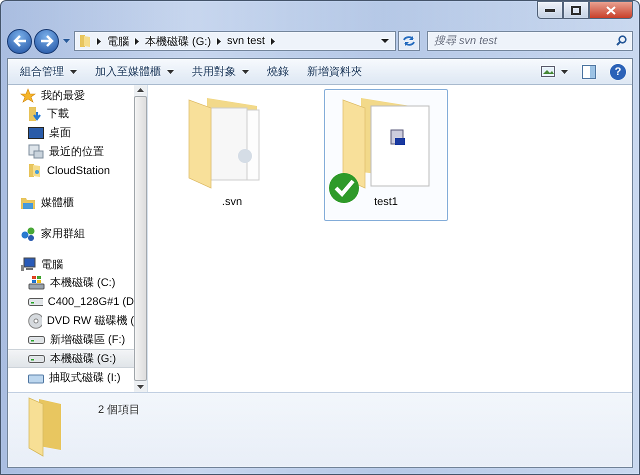 Image resolution: width=640 pixels, height=475 pixels. What do you see at coordinates (71, 233) in the screenshot?
I see `navigation-group: 家用群組` at bounding box center [71, 233].